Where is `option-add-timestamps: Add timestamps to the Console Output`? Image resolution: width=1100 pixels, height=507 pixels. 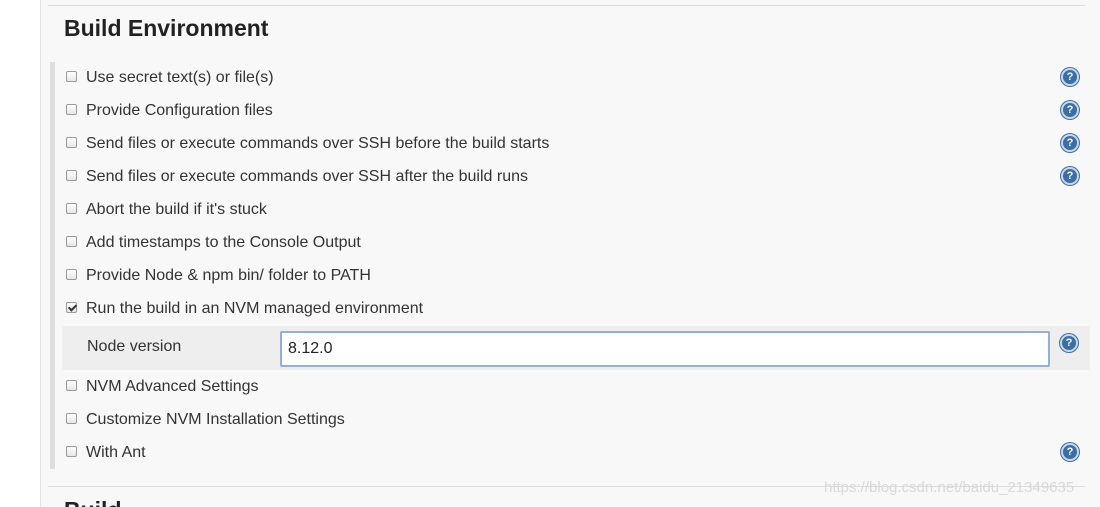 option-add-timestamps: Add timestamps to the Console Output is located at coordinates (574, 243).